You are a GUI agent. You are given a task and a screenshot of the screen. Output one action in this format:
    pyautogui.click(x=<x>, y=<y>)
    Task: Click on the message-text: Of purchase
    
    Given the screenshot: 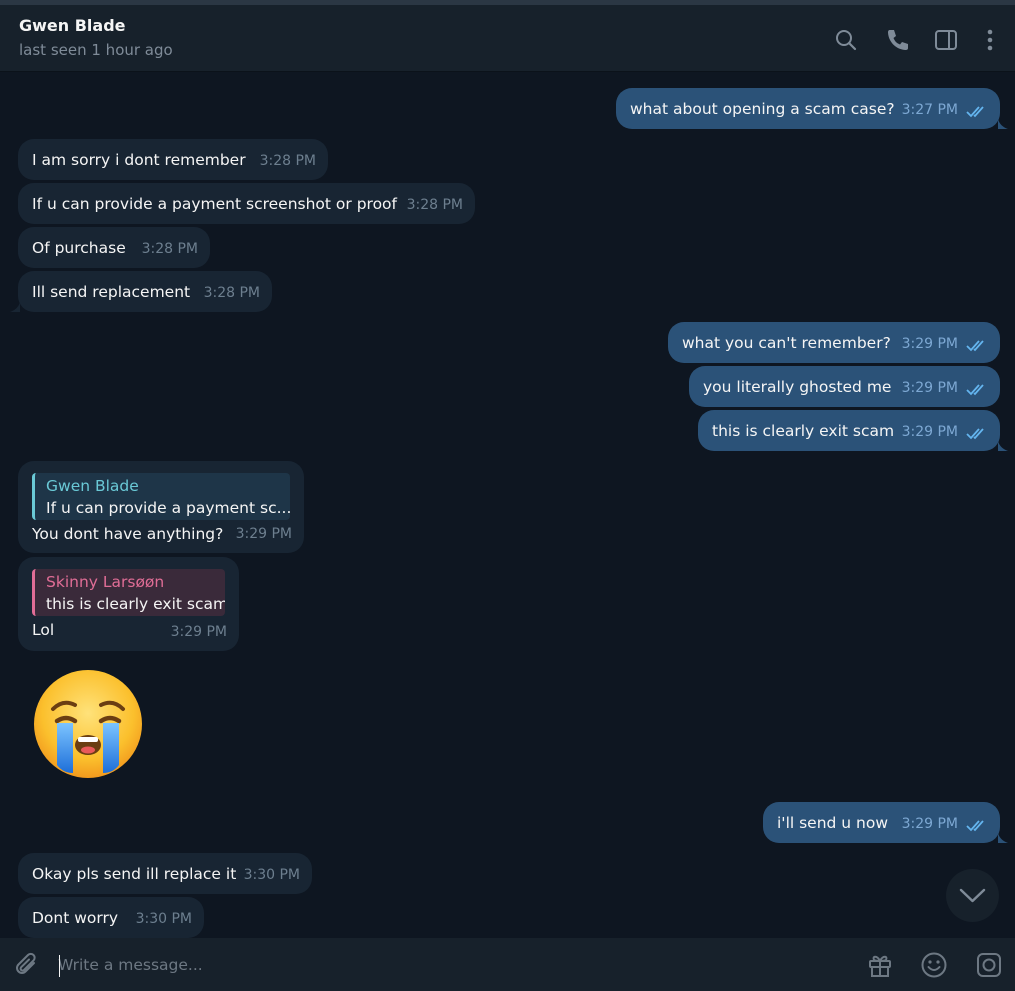 What is the action you would take?
    pyautogui.click(x=79, y=248)
    